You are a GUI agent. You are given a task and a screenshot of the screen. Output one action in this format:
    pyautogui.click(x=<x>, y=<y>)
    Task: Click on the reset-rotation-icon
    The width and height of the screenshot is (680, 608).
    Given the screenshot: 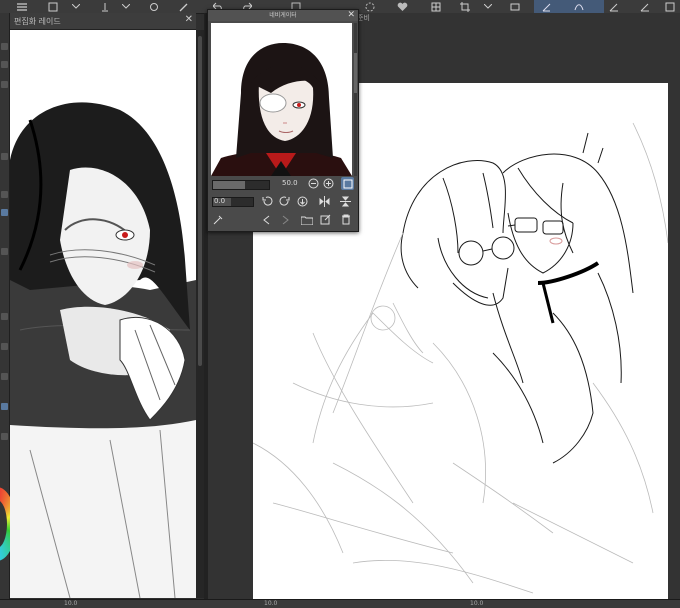 What is the action you would take?
    pyautogui.click(x=302, y=201)
    